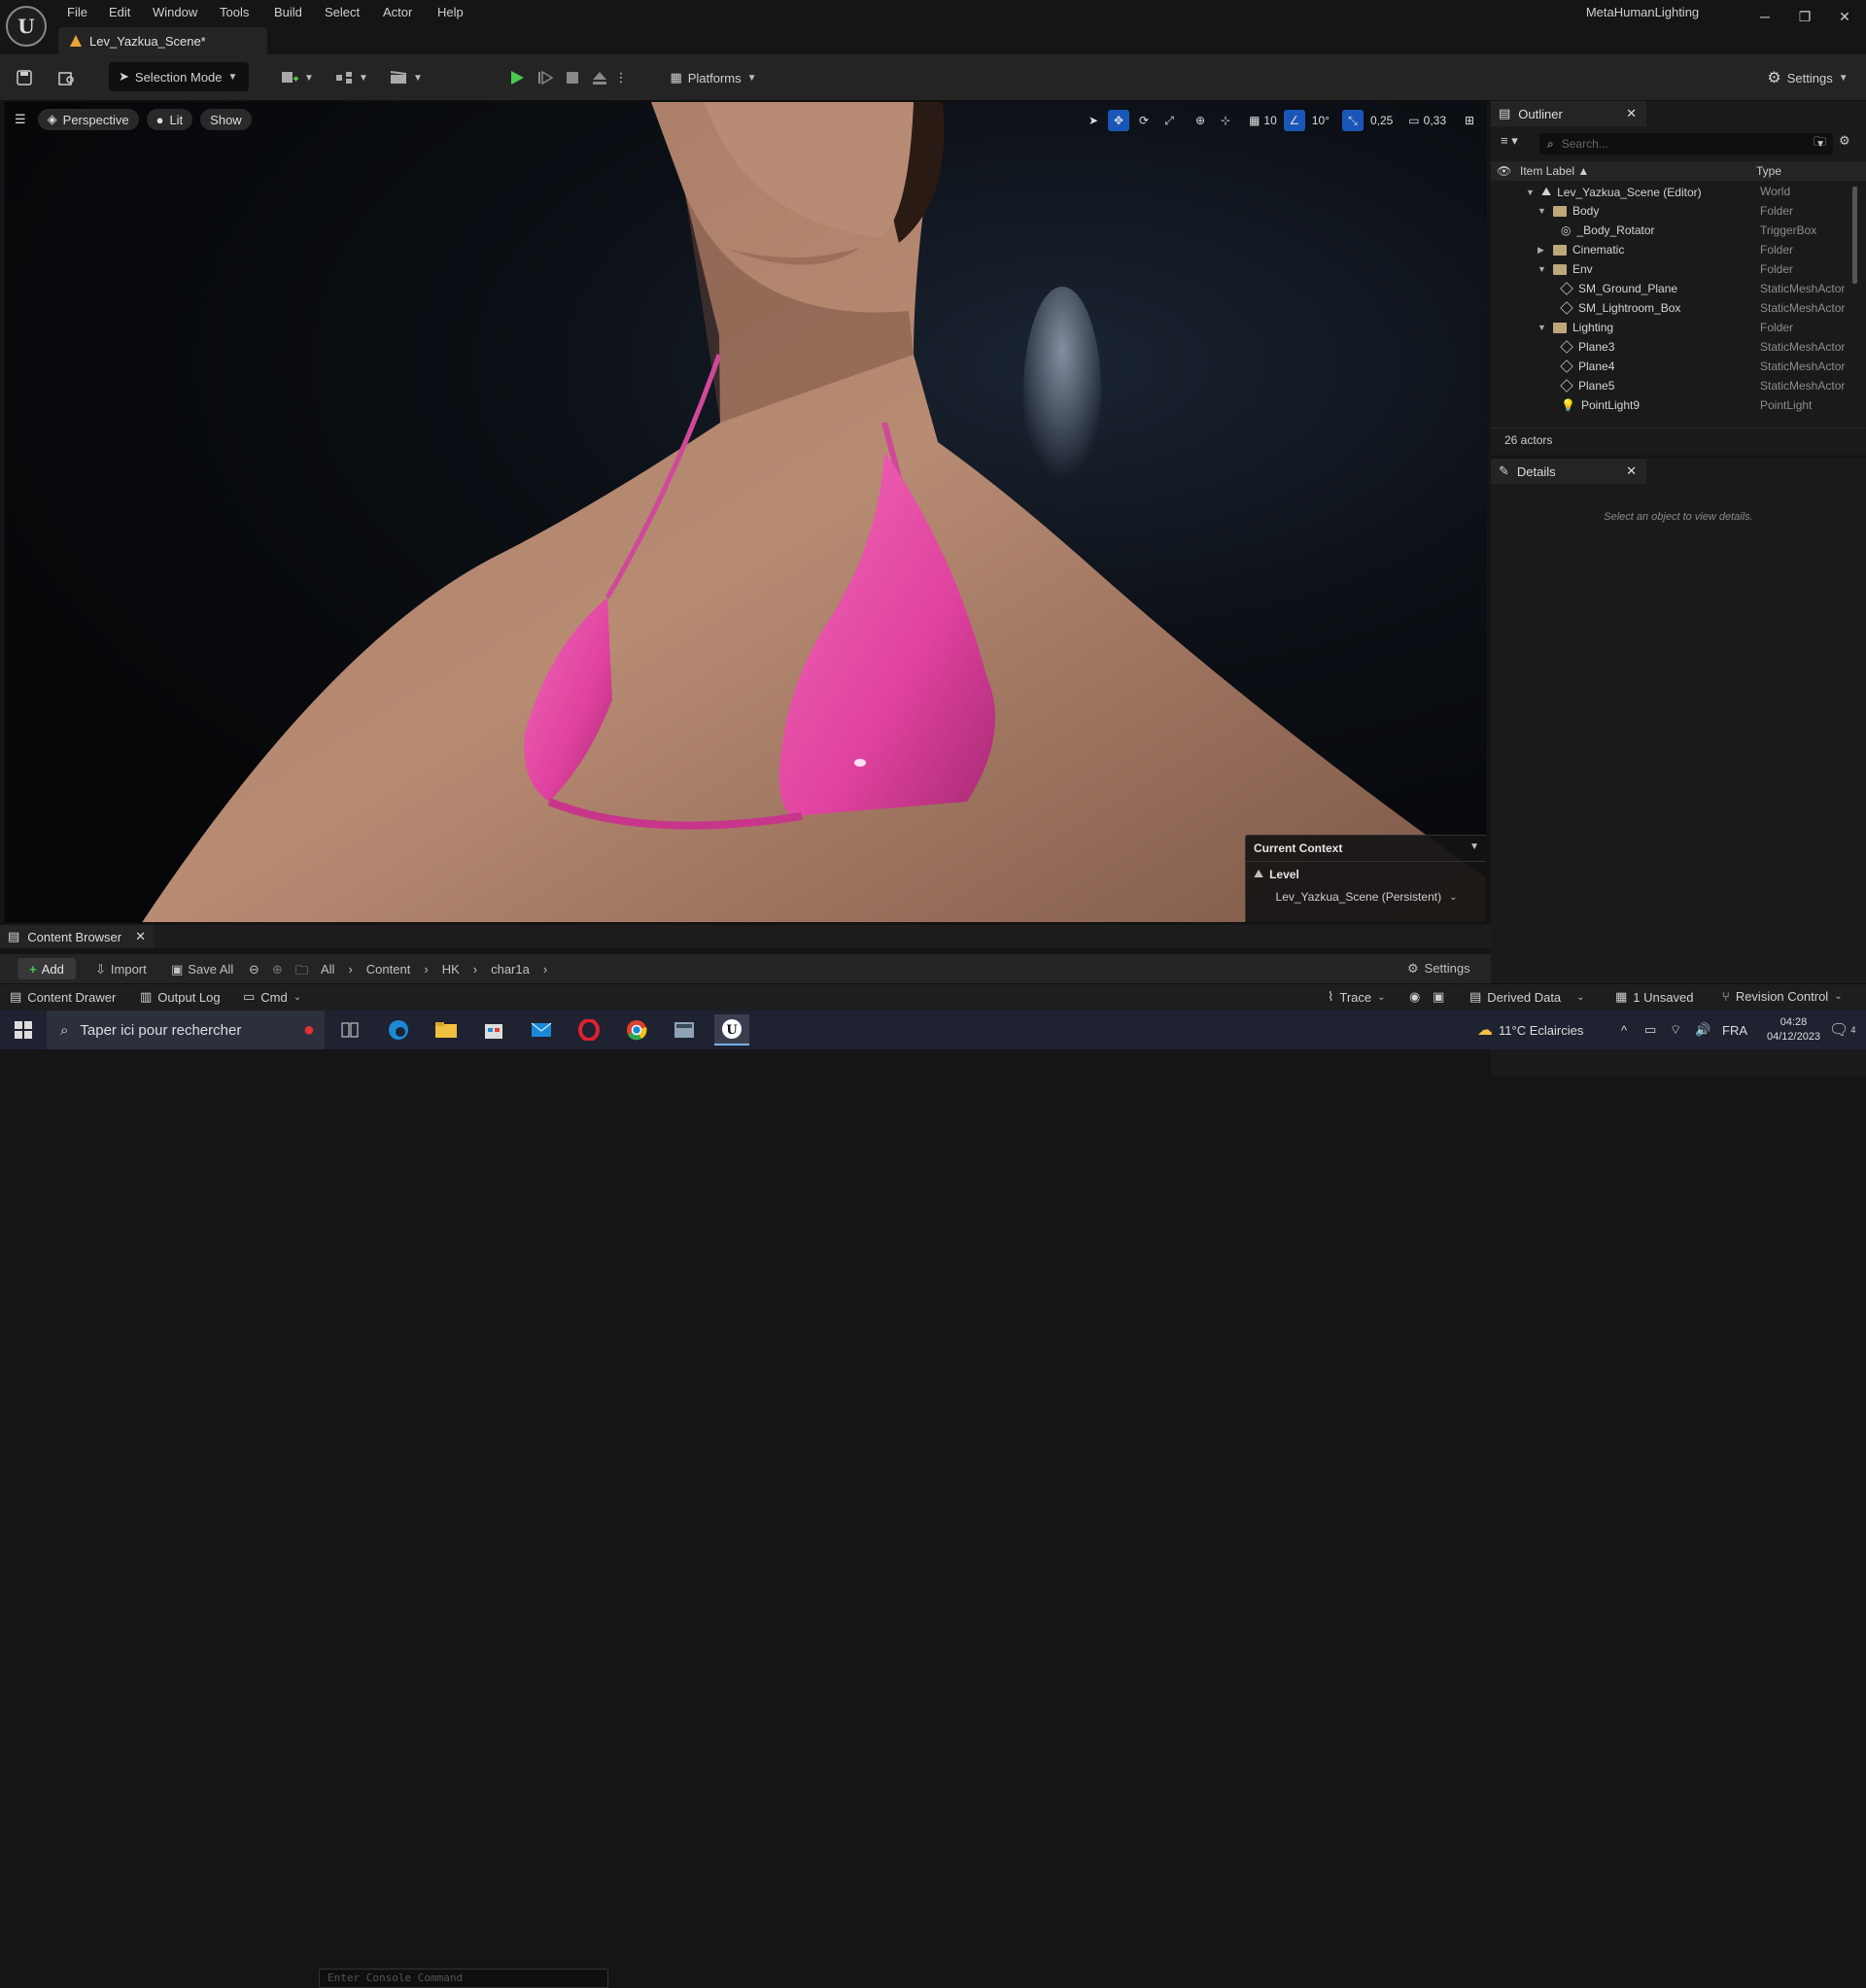 Image resolution: width=1866 pixels, height=1988 pixels. What do you see at coordinates (88, 120) in the screenshot?
I see `perspective-button: ◈ Perspective` at bounding box center [88, 120].